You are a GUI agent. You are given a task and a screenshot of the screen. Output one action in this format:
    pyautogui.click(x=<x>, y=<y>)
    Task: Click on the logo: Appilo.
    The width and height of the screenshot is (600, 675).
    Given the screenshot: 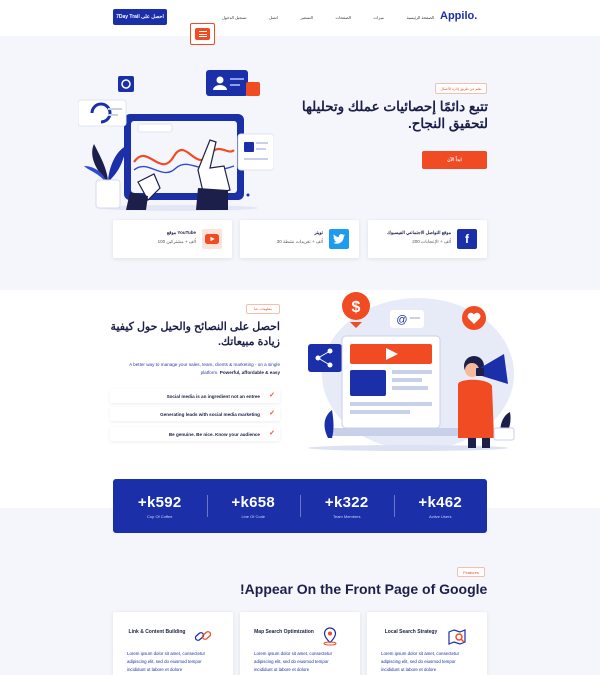 What is the action you would take?
    pyautogui.click(x=458, y=16)
    